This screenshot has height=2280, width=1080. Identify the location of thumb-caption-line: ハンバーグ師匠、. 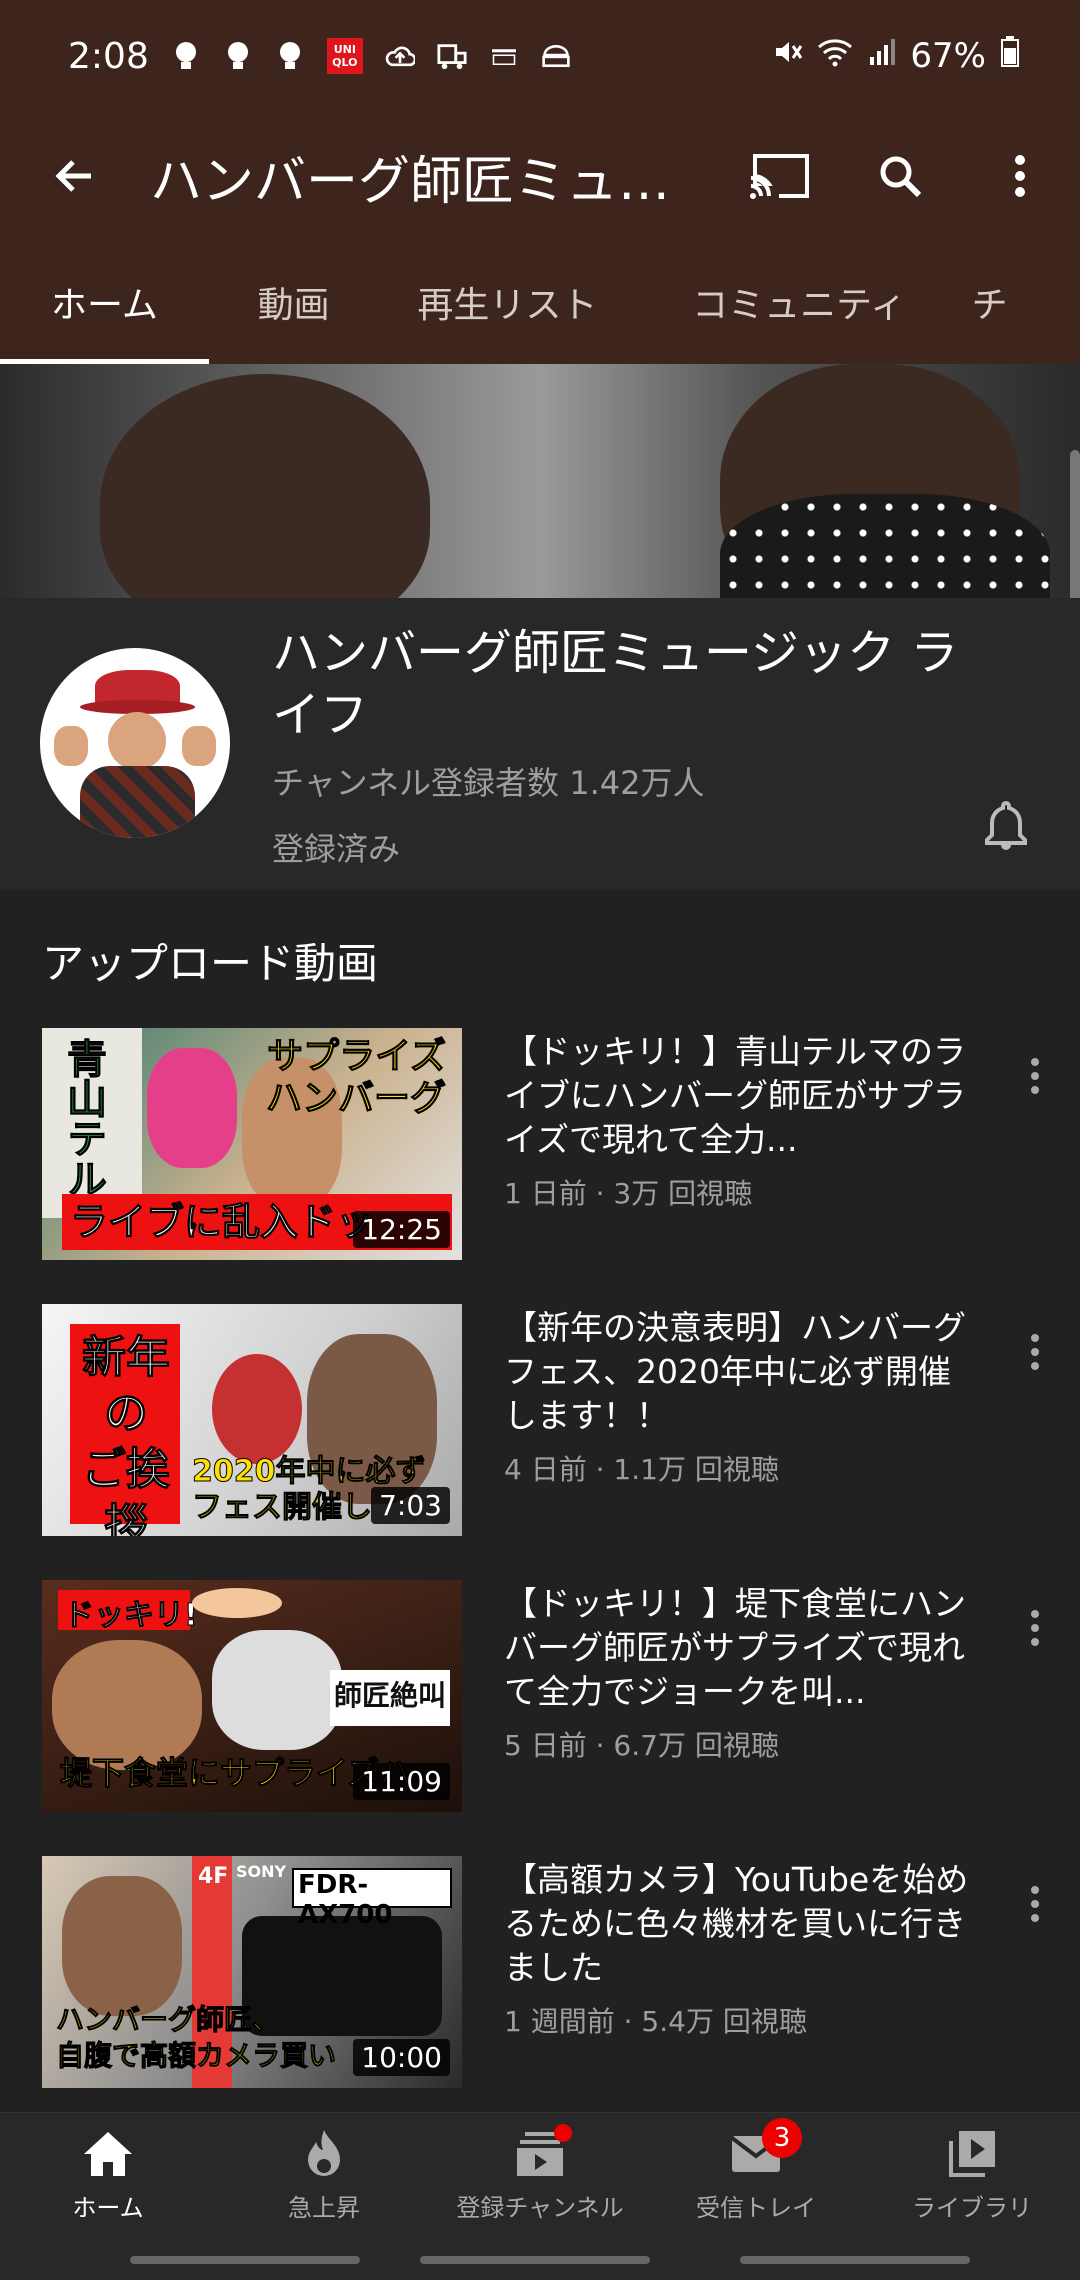
(168, 2020).